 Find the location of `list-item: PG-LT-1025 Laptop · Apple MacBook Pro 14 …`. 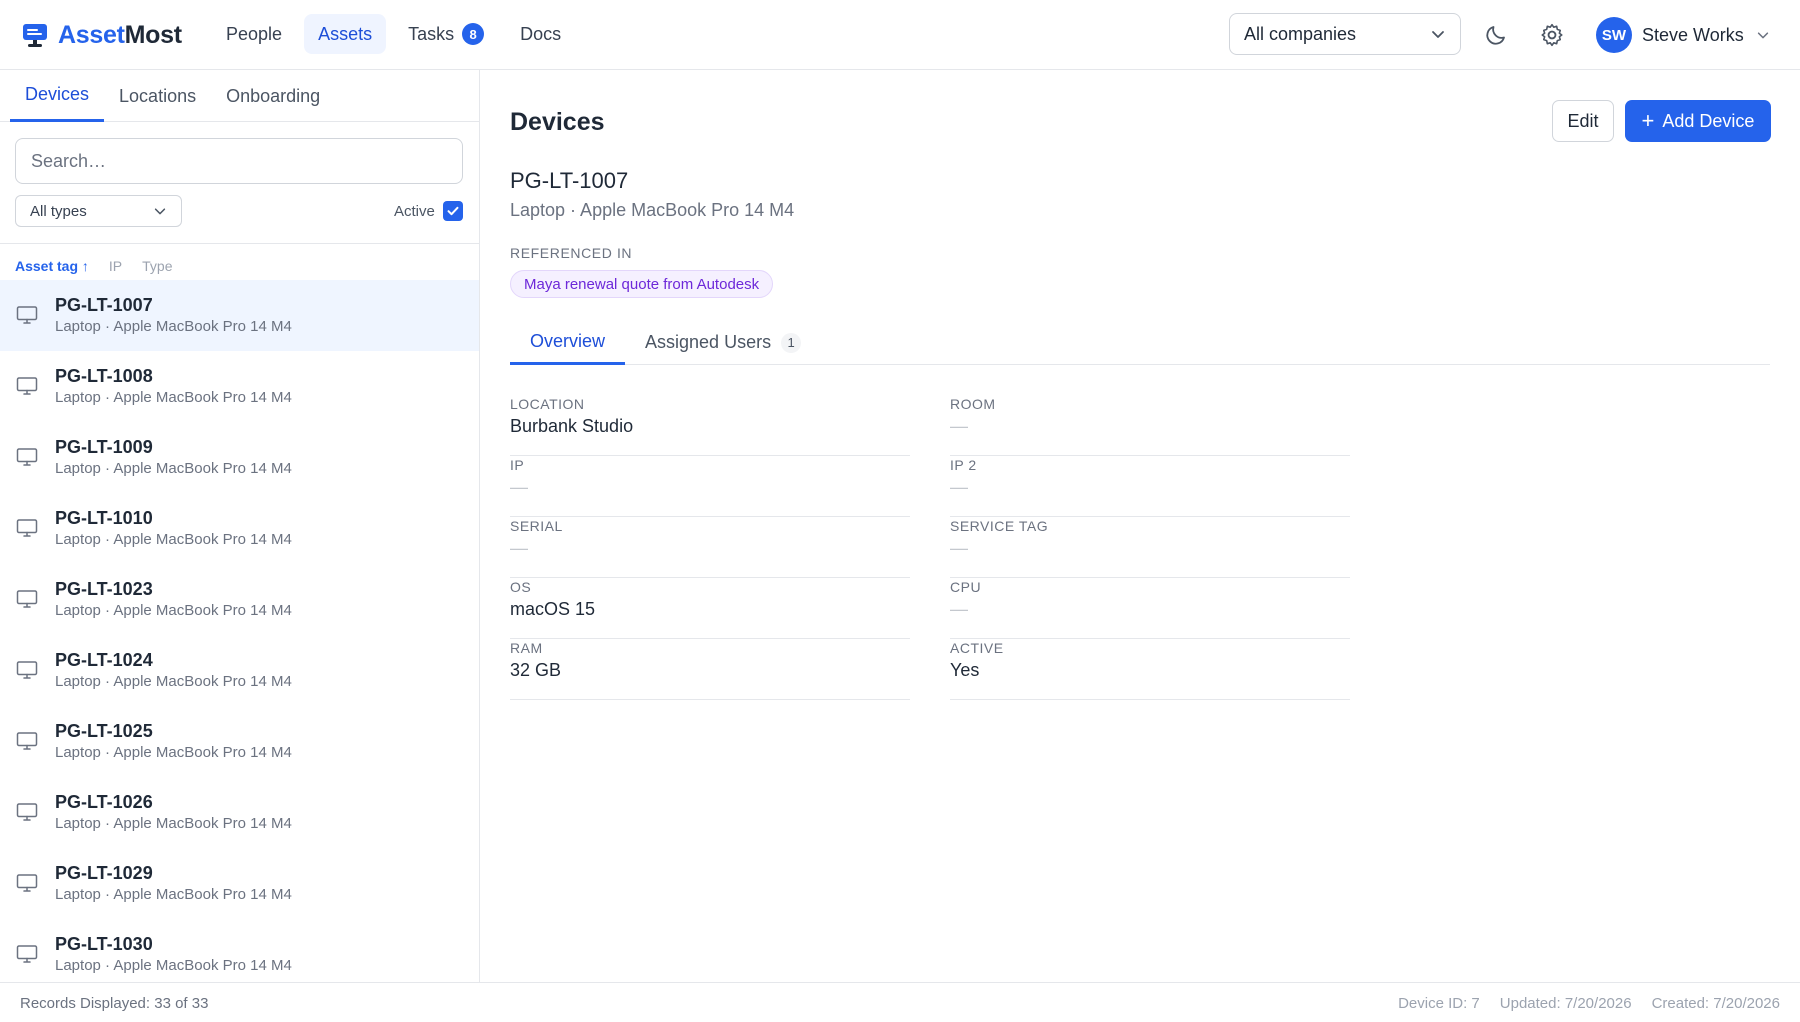

list-item: PG-LT-1025 Laptop · Apple MacBook Pro 14 … is located at coordinates (239, 741).